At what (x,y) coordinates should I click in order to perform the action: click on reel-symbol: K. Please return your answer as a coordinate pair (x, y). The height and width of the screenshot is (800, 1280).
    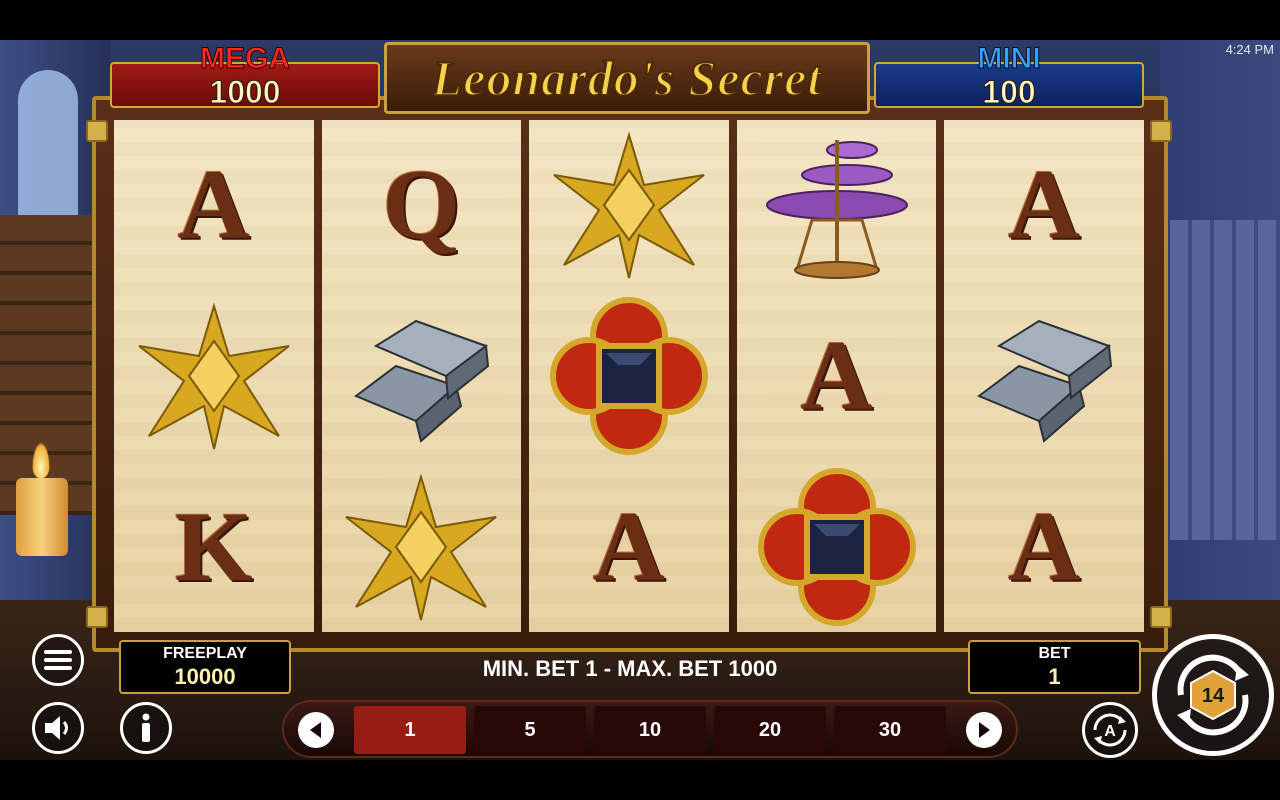
    Looking at the image, I should click on (214, 546).